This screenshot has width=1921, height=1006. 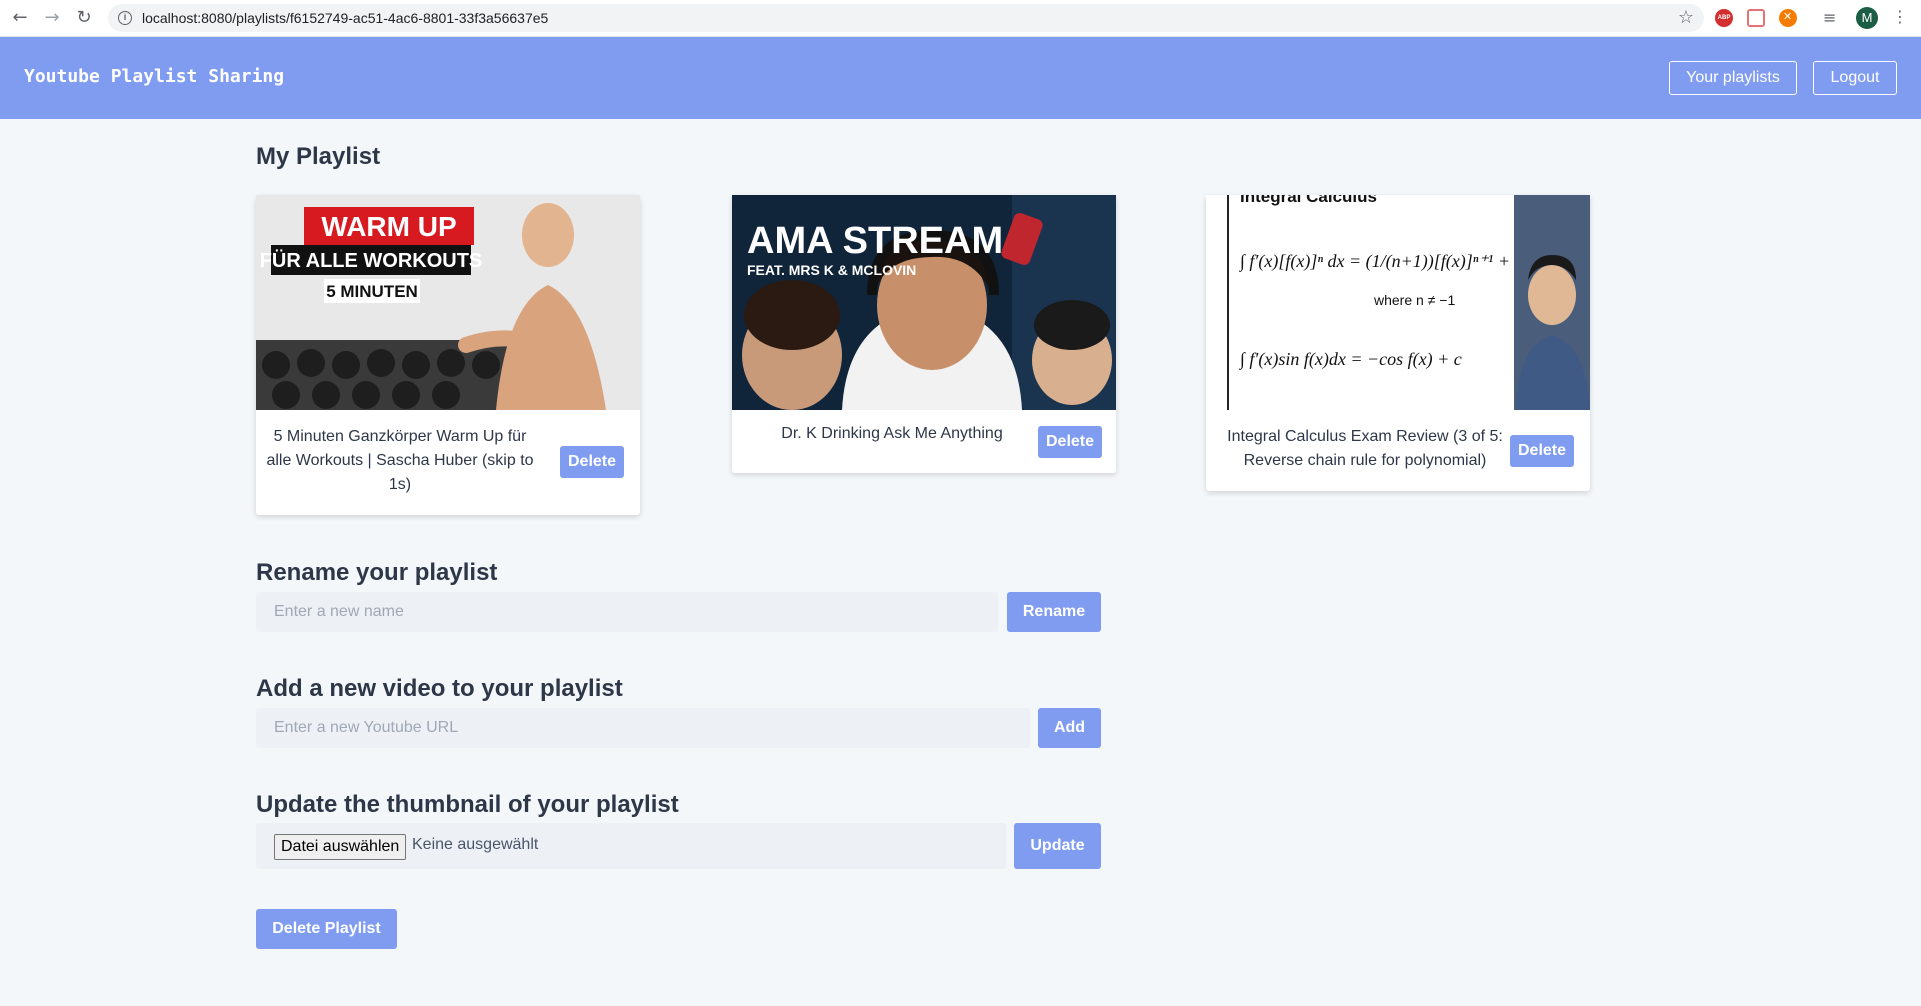 I want to click on ama-thumbnail-image: AMA STREAM FEAT. MRS K & MCLOVIN, so click(x=924, y=302).